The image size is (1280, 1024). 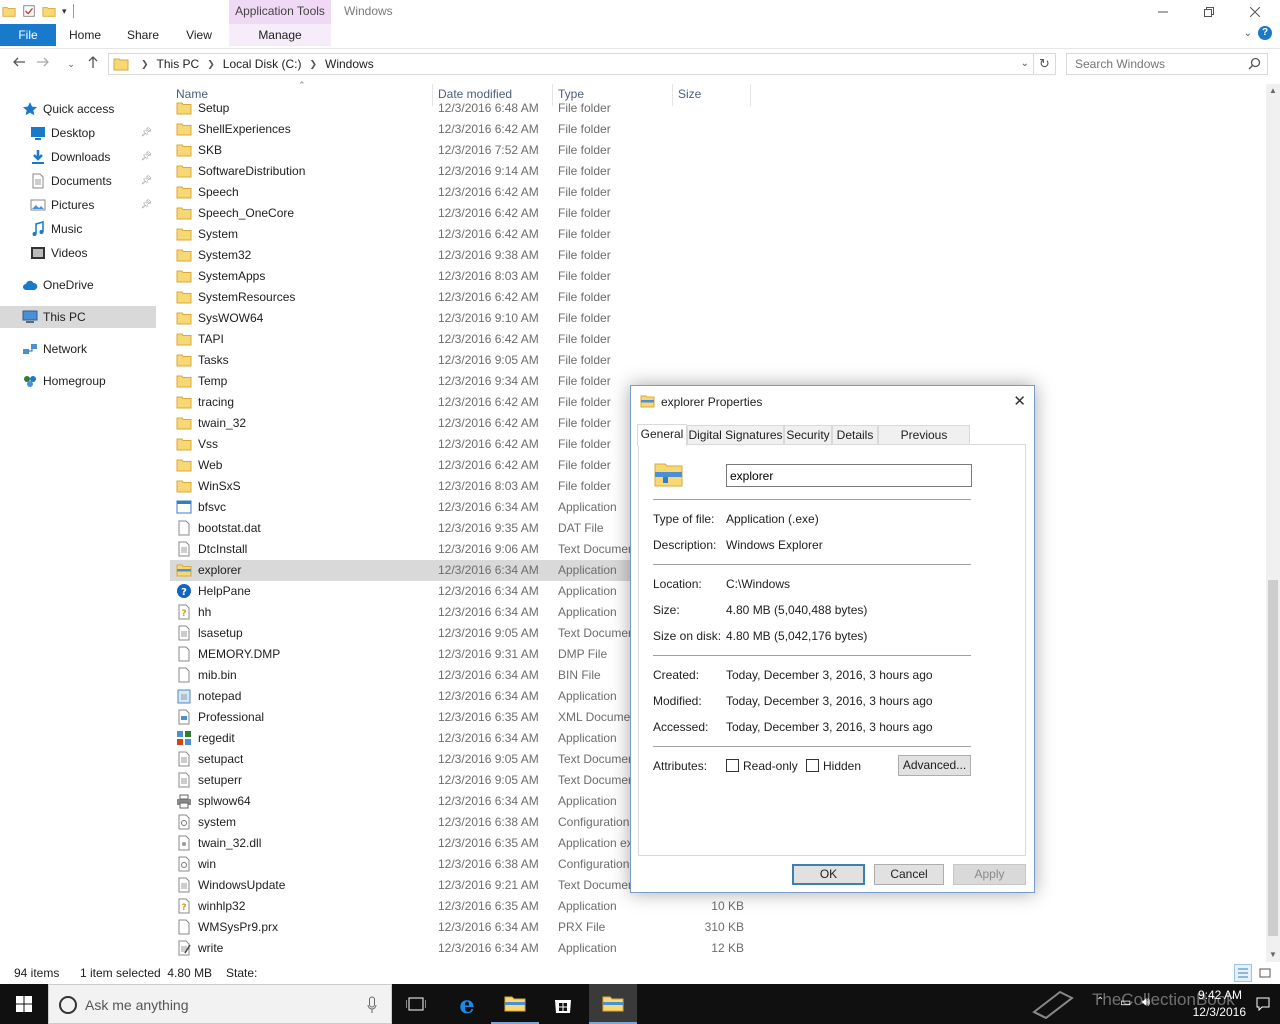 I want to click on scrollbar-thumb, so click(x=1273, y=758).